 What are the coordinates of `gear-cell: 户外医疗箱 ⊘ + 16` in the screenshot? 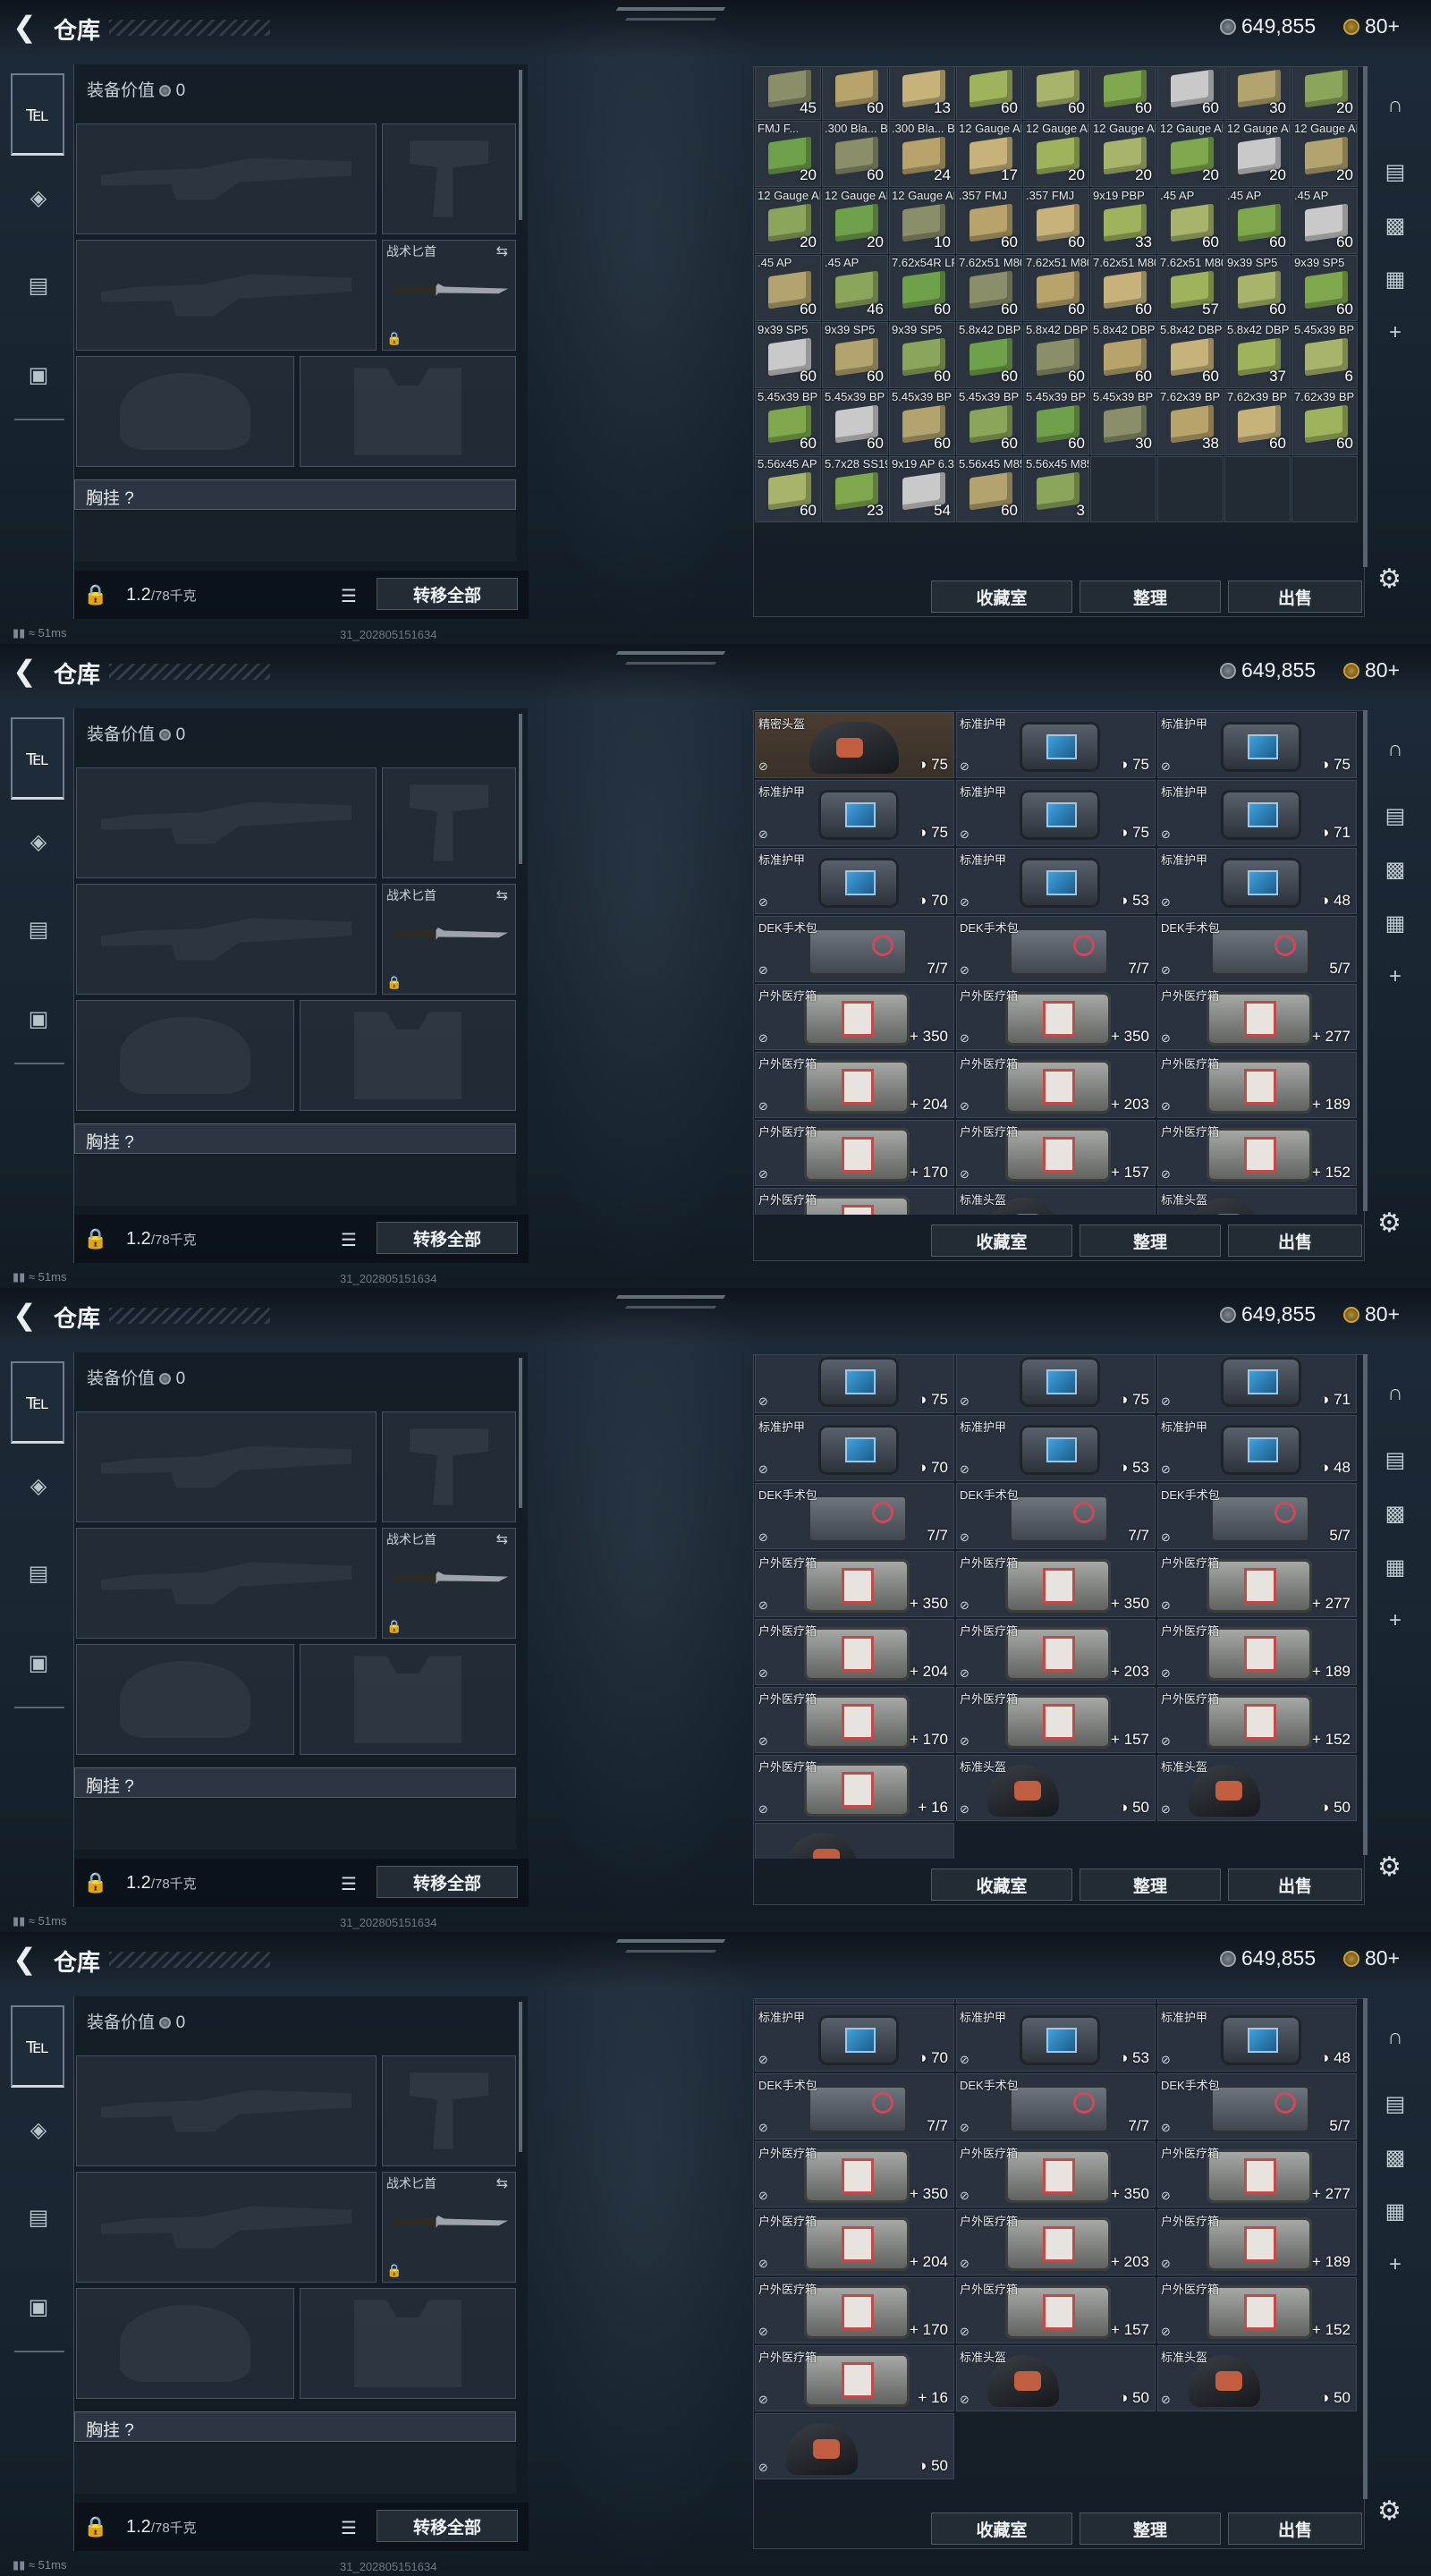 It's located at (855, 1788).